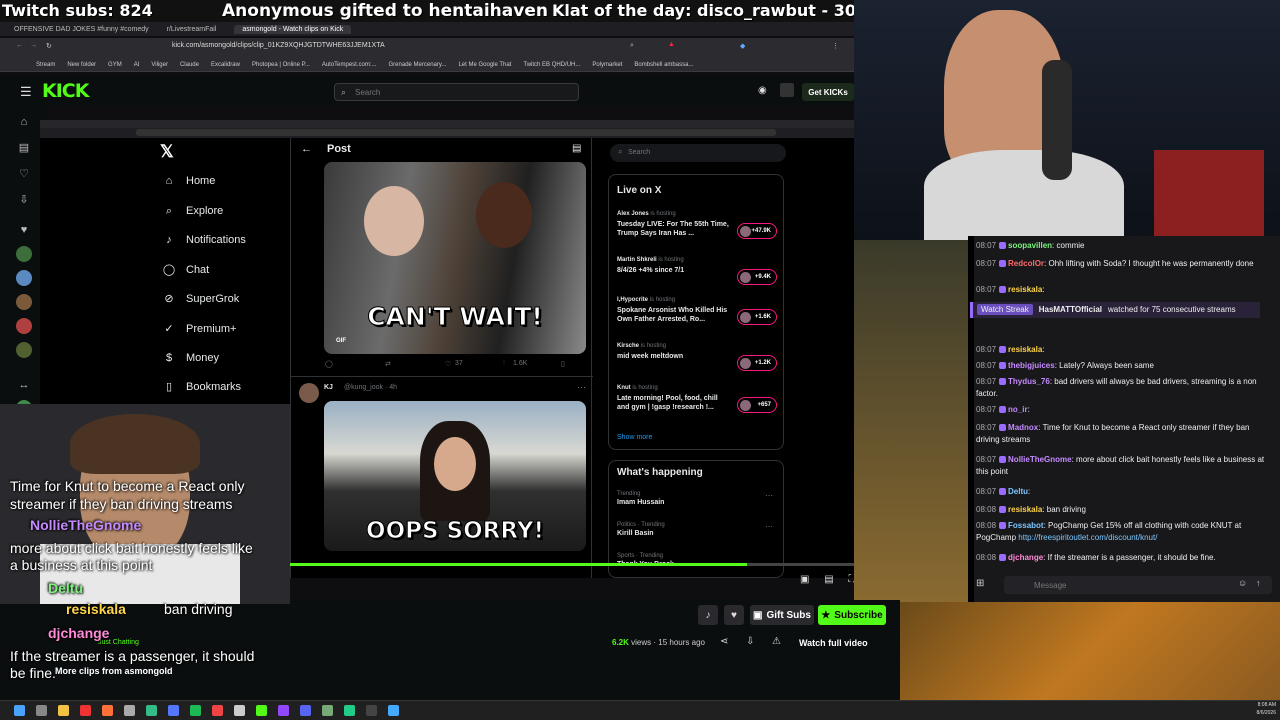  What do you see at coordinates (195, 710) in the screenshot?
I see `spotify-icon` at bounding box center [195, 710].